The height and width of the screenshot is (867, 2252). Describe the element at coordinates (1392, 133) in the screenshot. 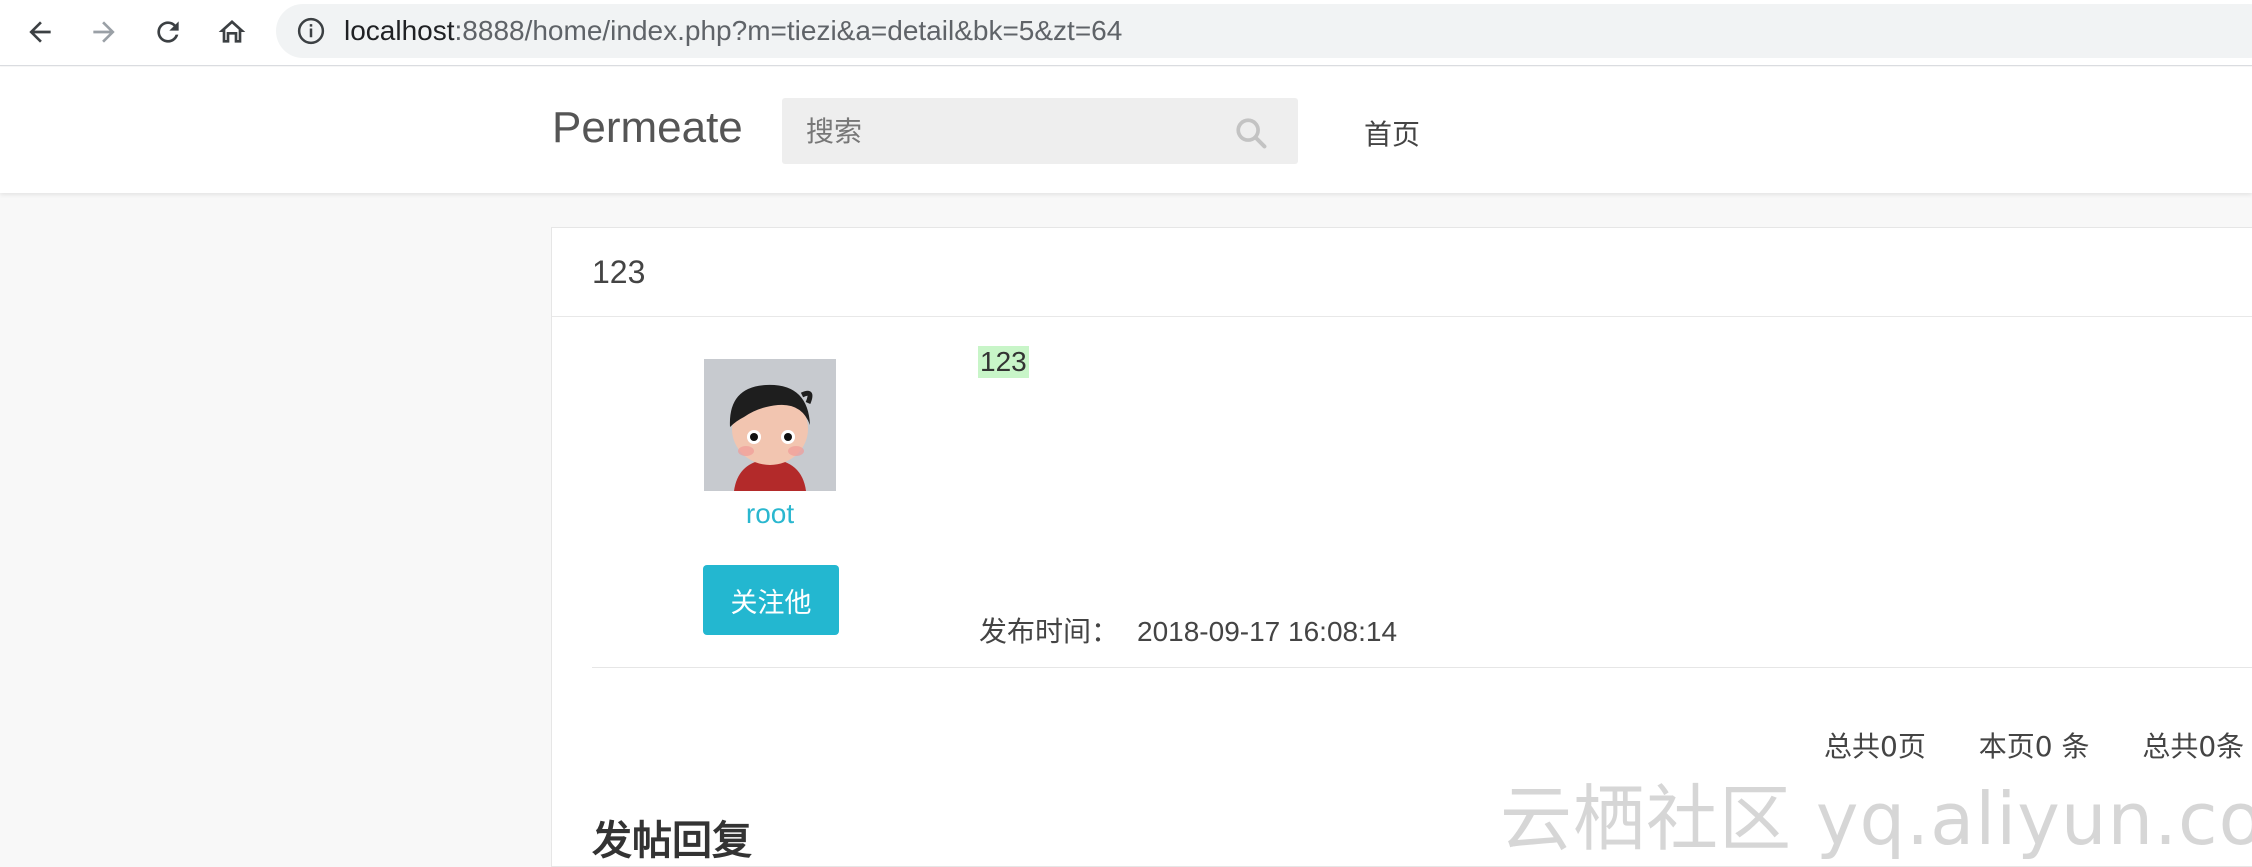

I see `nav-home-link: 首页` at that location.